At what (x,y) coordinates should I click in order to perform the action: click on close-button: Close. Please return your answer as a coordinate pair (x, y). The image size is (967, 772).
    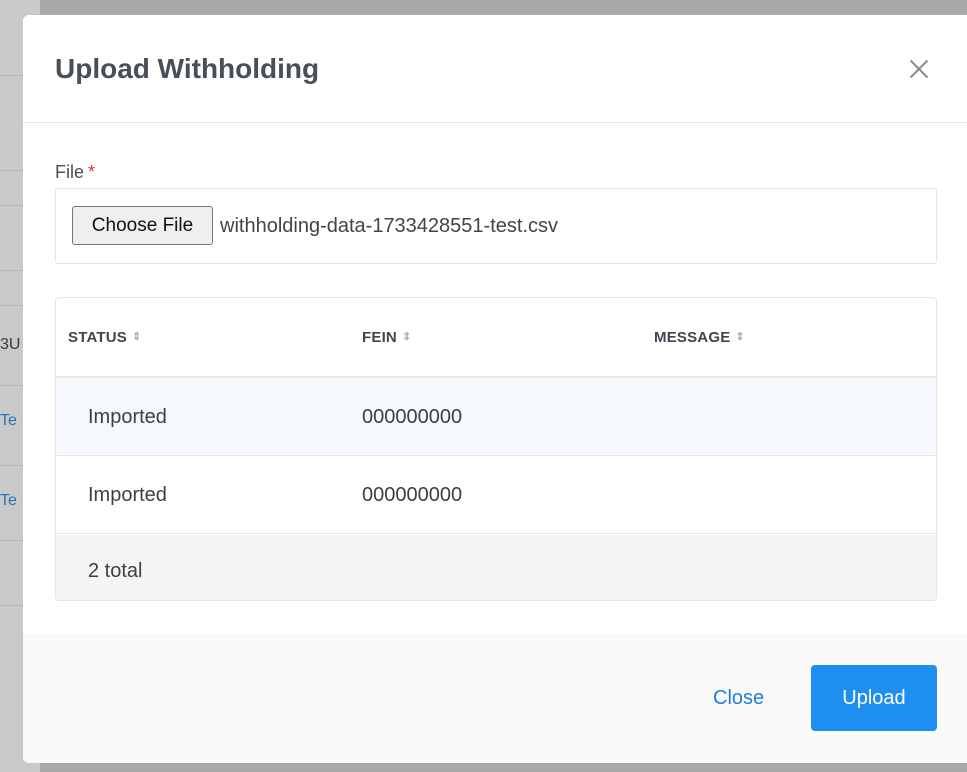
    Looking at the image, I should click on (738, 698).